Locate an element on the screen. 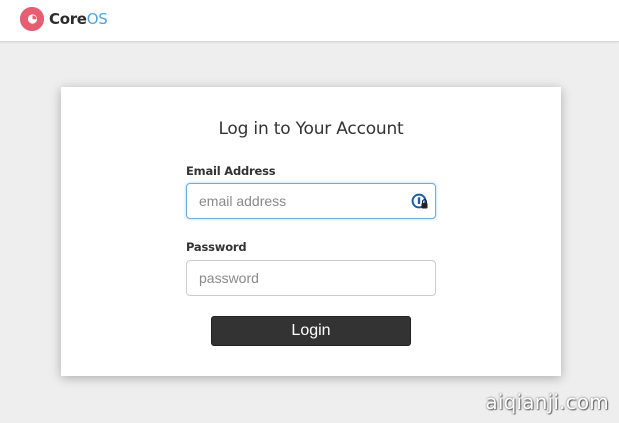  email-field-wrapper is located at coordinates (311, 201).